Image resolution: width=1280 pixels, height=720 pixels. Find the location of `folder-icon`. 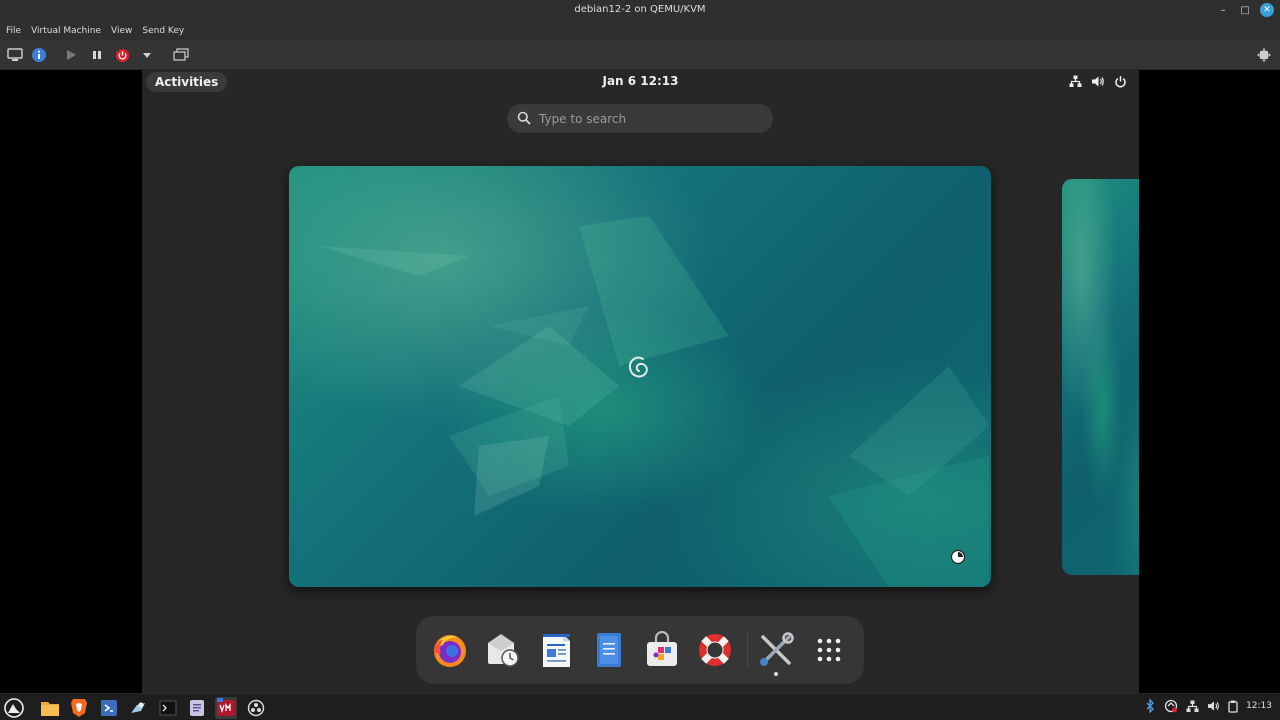

folder-icon is located at coordinates (50, 709).